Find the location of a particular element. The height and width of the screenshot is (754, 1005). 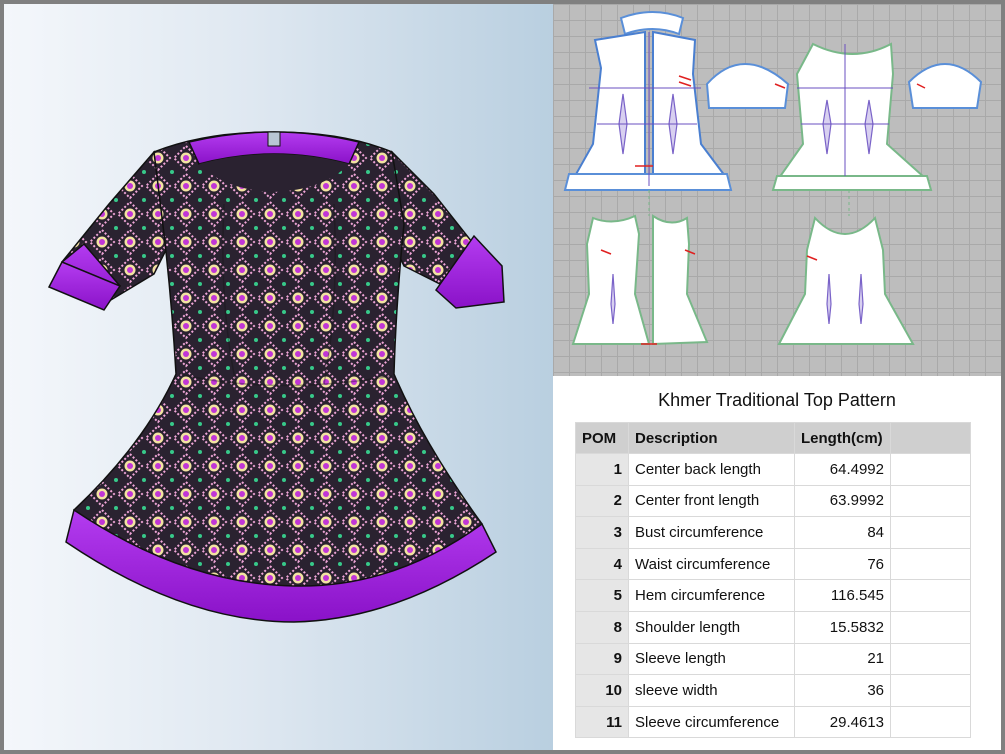

length-cell: 76 is located at coordinates (842, 564).